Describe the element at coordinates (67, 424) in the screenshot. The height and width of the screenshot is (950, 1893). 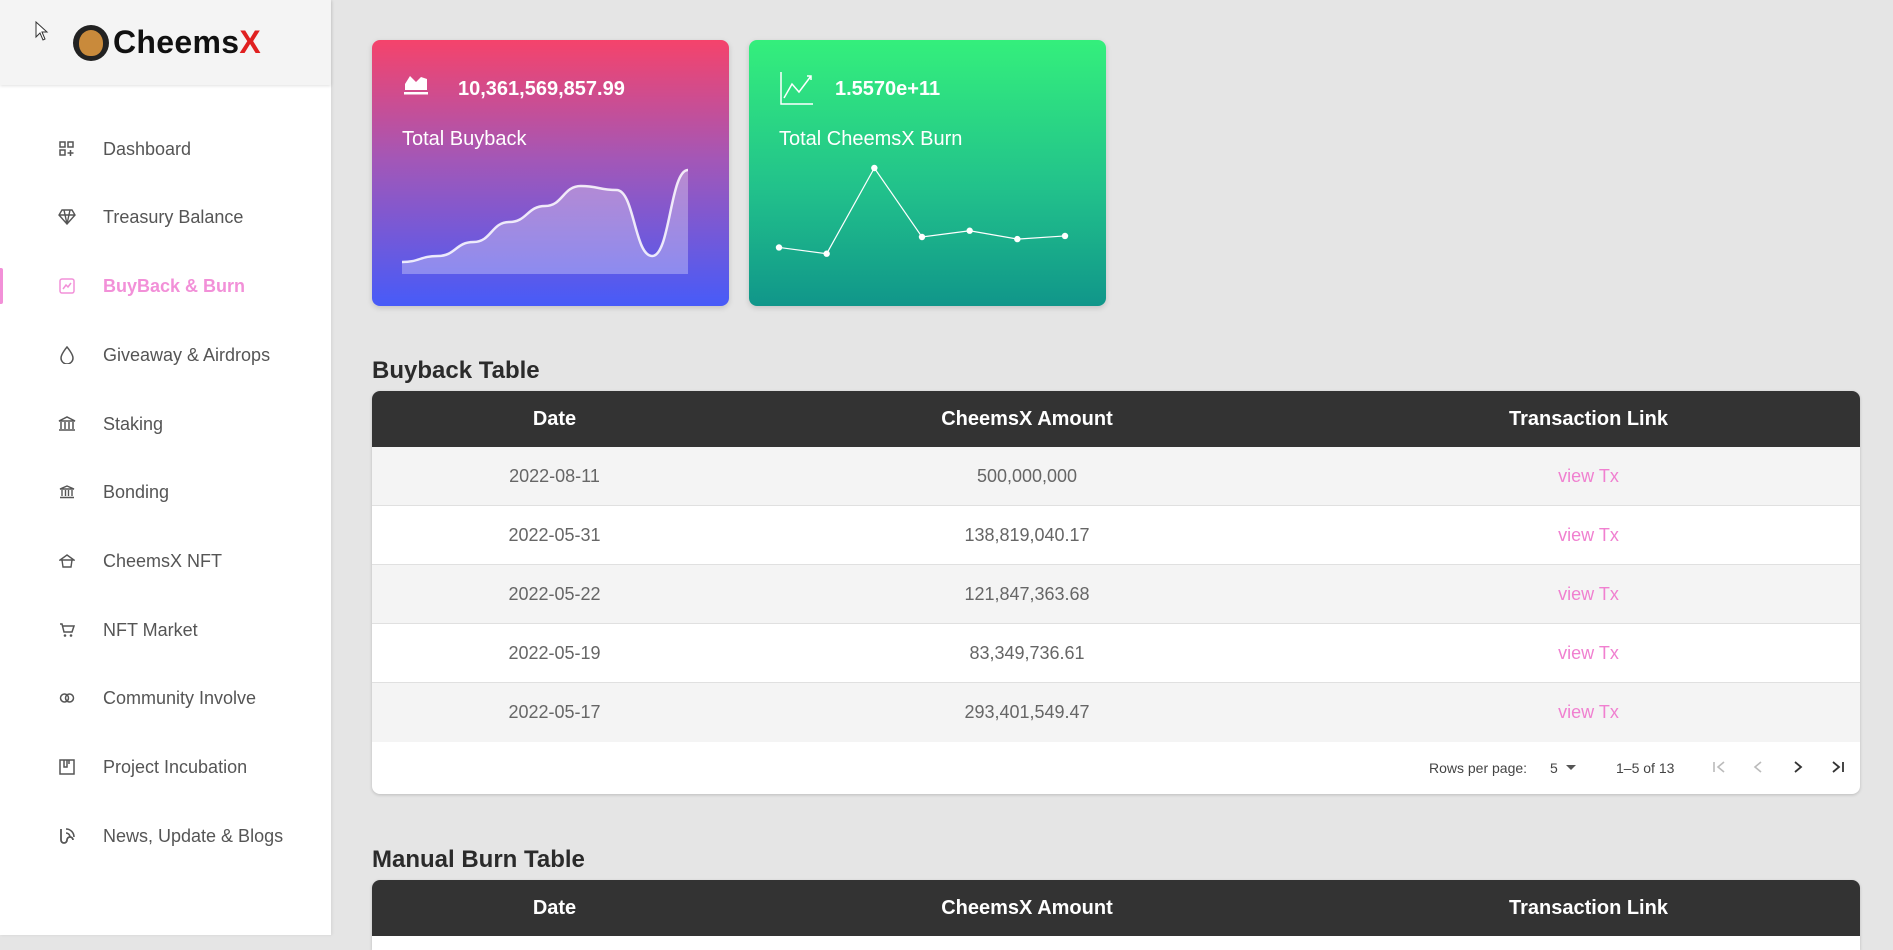
I see `bank-icon` at that location.